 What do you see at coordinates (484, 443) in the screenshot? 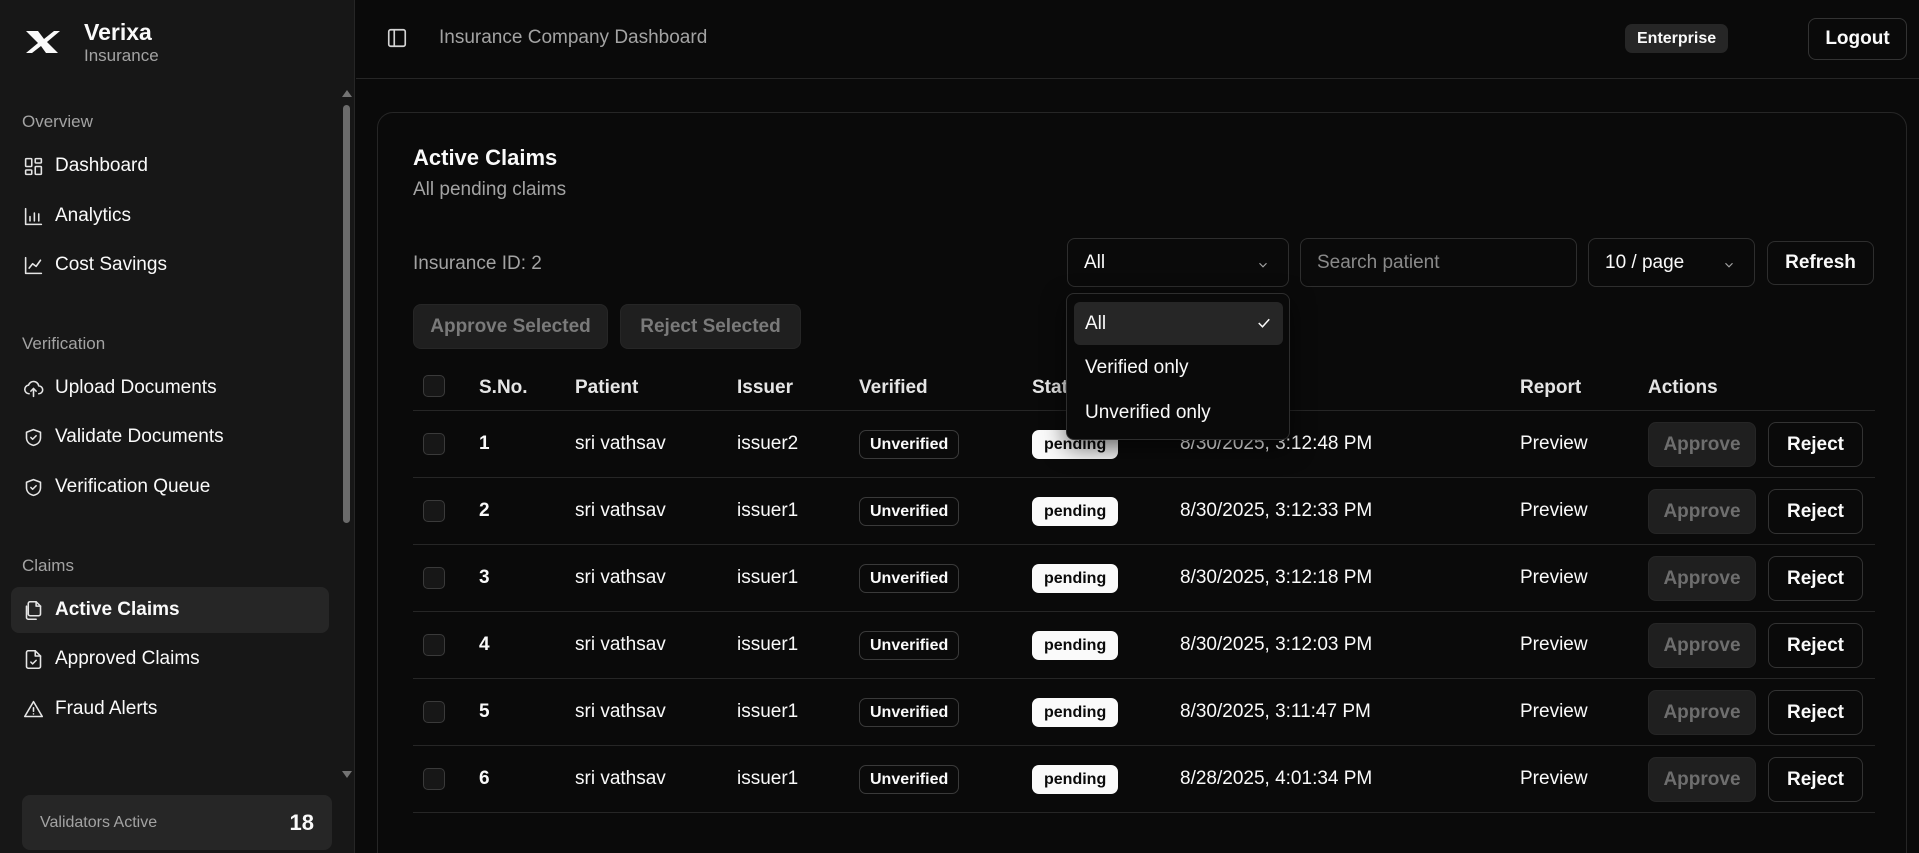
I see `row-sno: 1` at bounding box center [484, 443].